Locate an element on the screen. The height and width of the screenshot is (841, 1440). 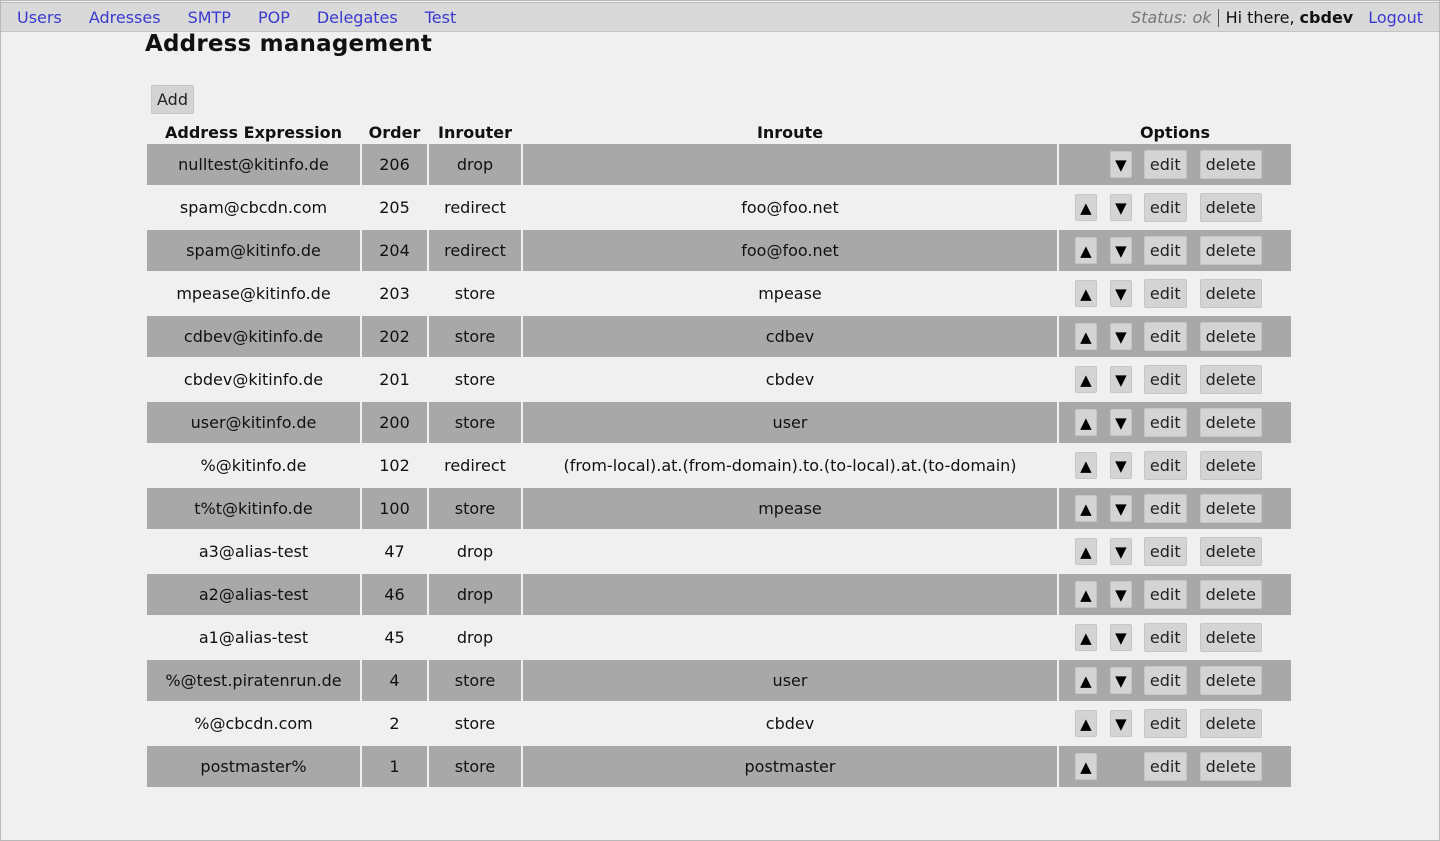
cell-order: 1 is located at coordinates (394, 766).